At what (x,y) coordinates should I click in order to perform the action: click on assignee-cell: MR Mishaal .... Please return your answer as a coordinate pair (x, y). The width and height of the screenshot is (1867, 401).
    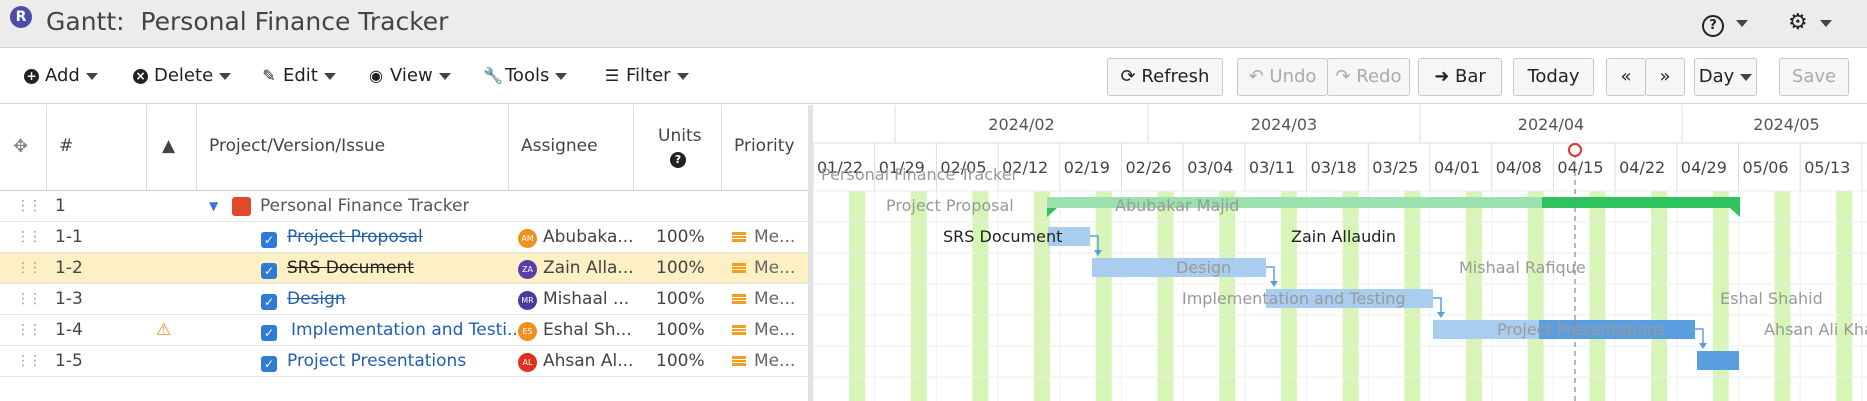
    Looking at the image, I should click on (573, 299).